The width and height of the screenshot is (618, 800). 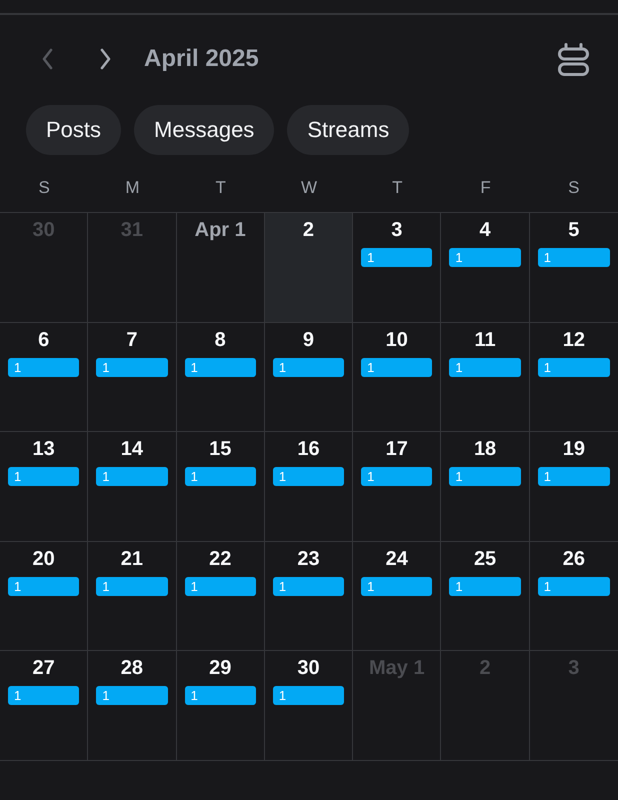 What do you see at coordinates (485, 188) in the screenshot?
I see `weekday-label: F` at bounding box center [485, 188].